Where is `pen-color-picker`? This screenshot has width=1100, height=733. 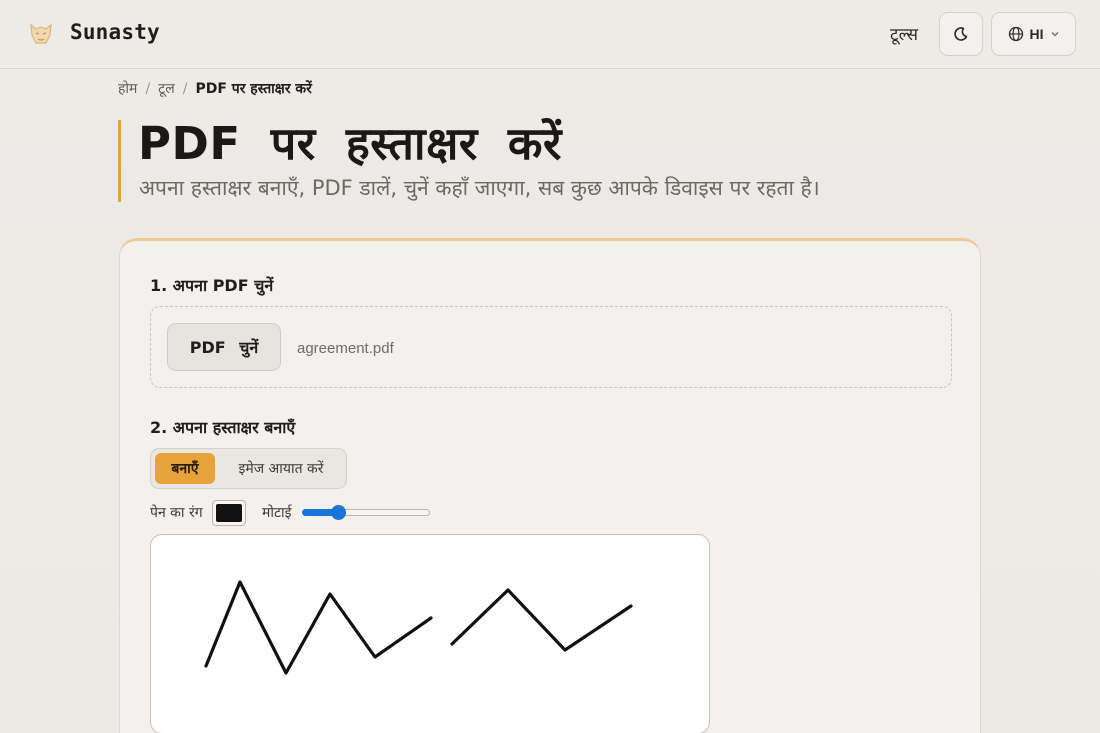
pen-color-picker is located at coordinates (229, 513).